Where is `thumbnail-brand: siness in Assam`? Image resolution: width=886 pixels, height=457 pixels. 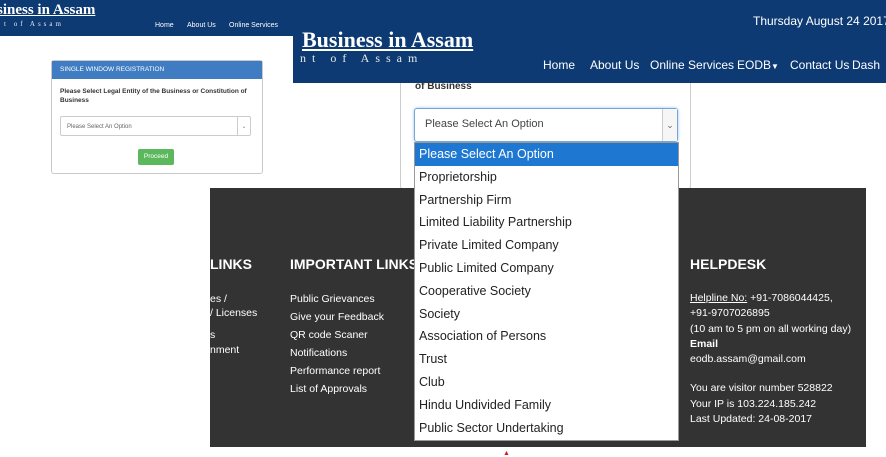
thumbnail-brand: siness in Assam is located at coordinates (47, 10).